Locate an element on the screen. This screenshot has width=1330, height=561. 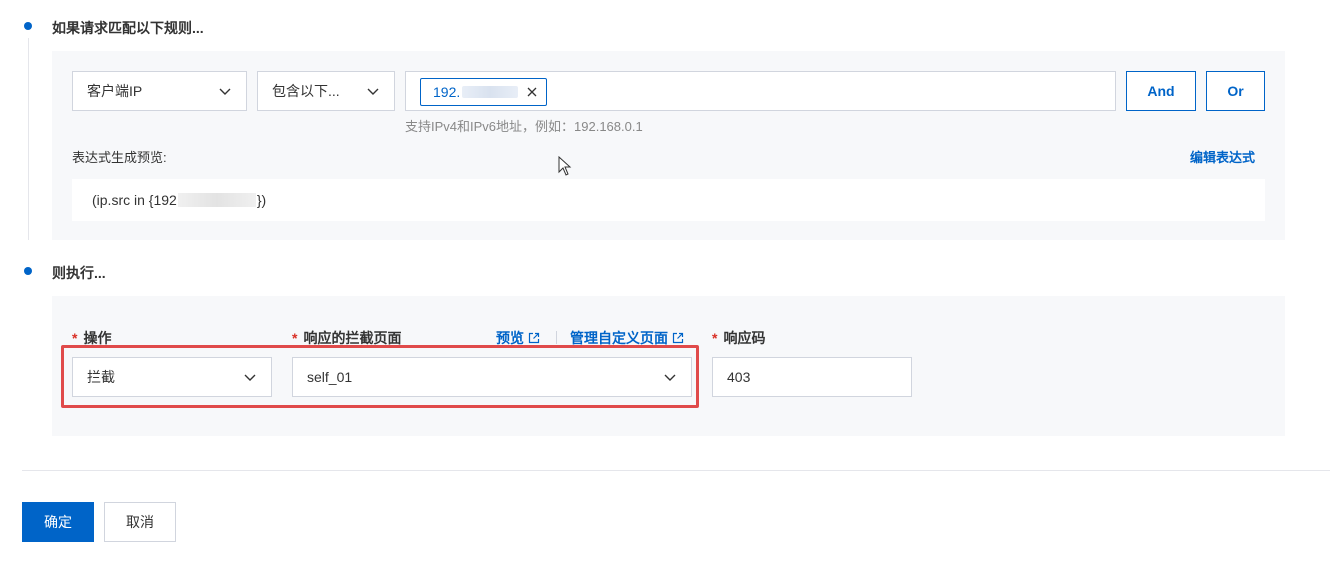
edit-expression-link: 编辑表达式 is located at coordinates (1222, 156).